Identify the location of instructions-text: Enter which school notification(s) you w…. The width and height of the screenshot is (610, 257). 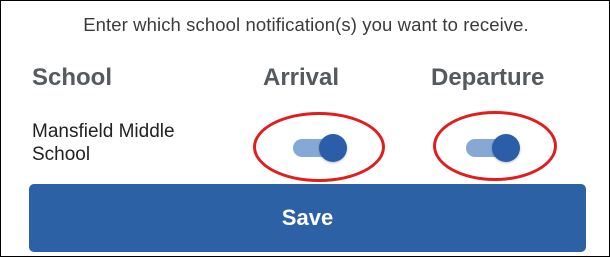
(306, 24).